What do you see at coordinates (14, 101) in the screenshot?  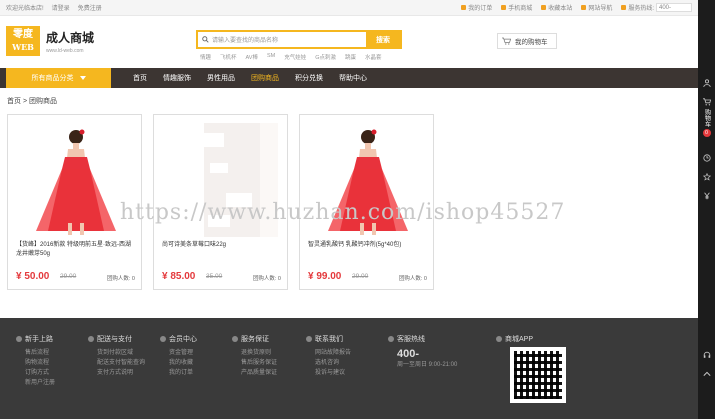 I see `breadcrumb-home: 首页` at bounding box center [14, 101].